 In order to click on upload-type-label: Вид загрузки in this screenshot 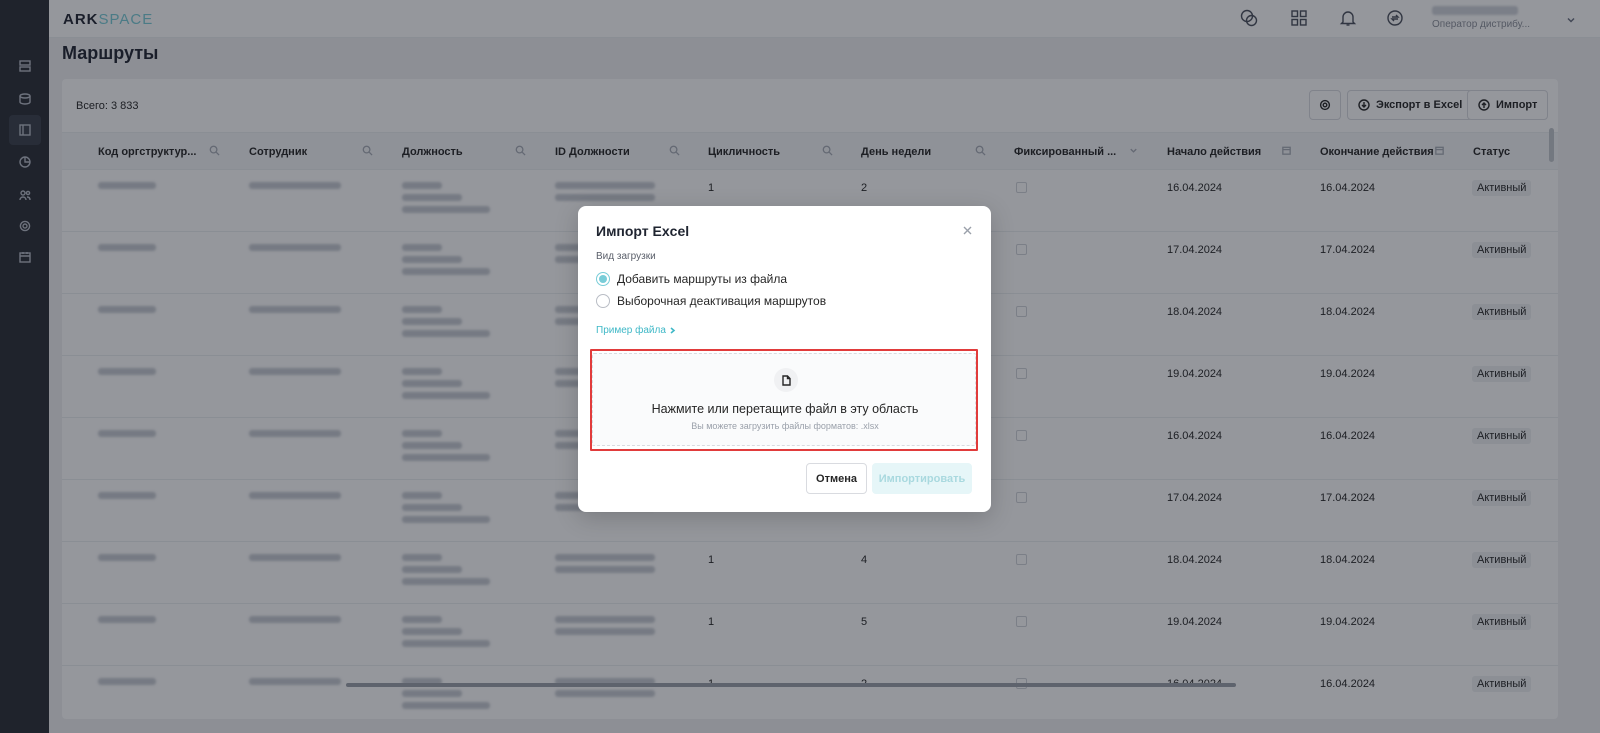, I will do `click(626, 256)`.